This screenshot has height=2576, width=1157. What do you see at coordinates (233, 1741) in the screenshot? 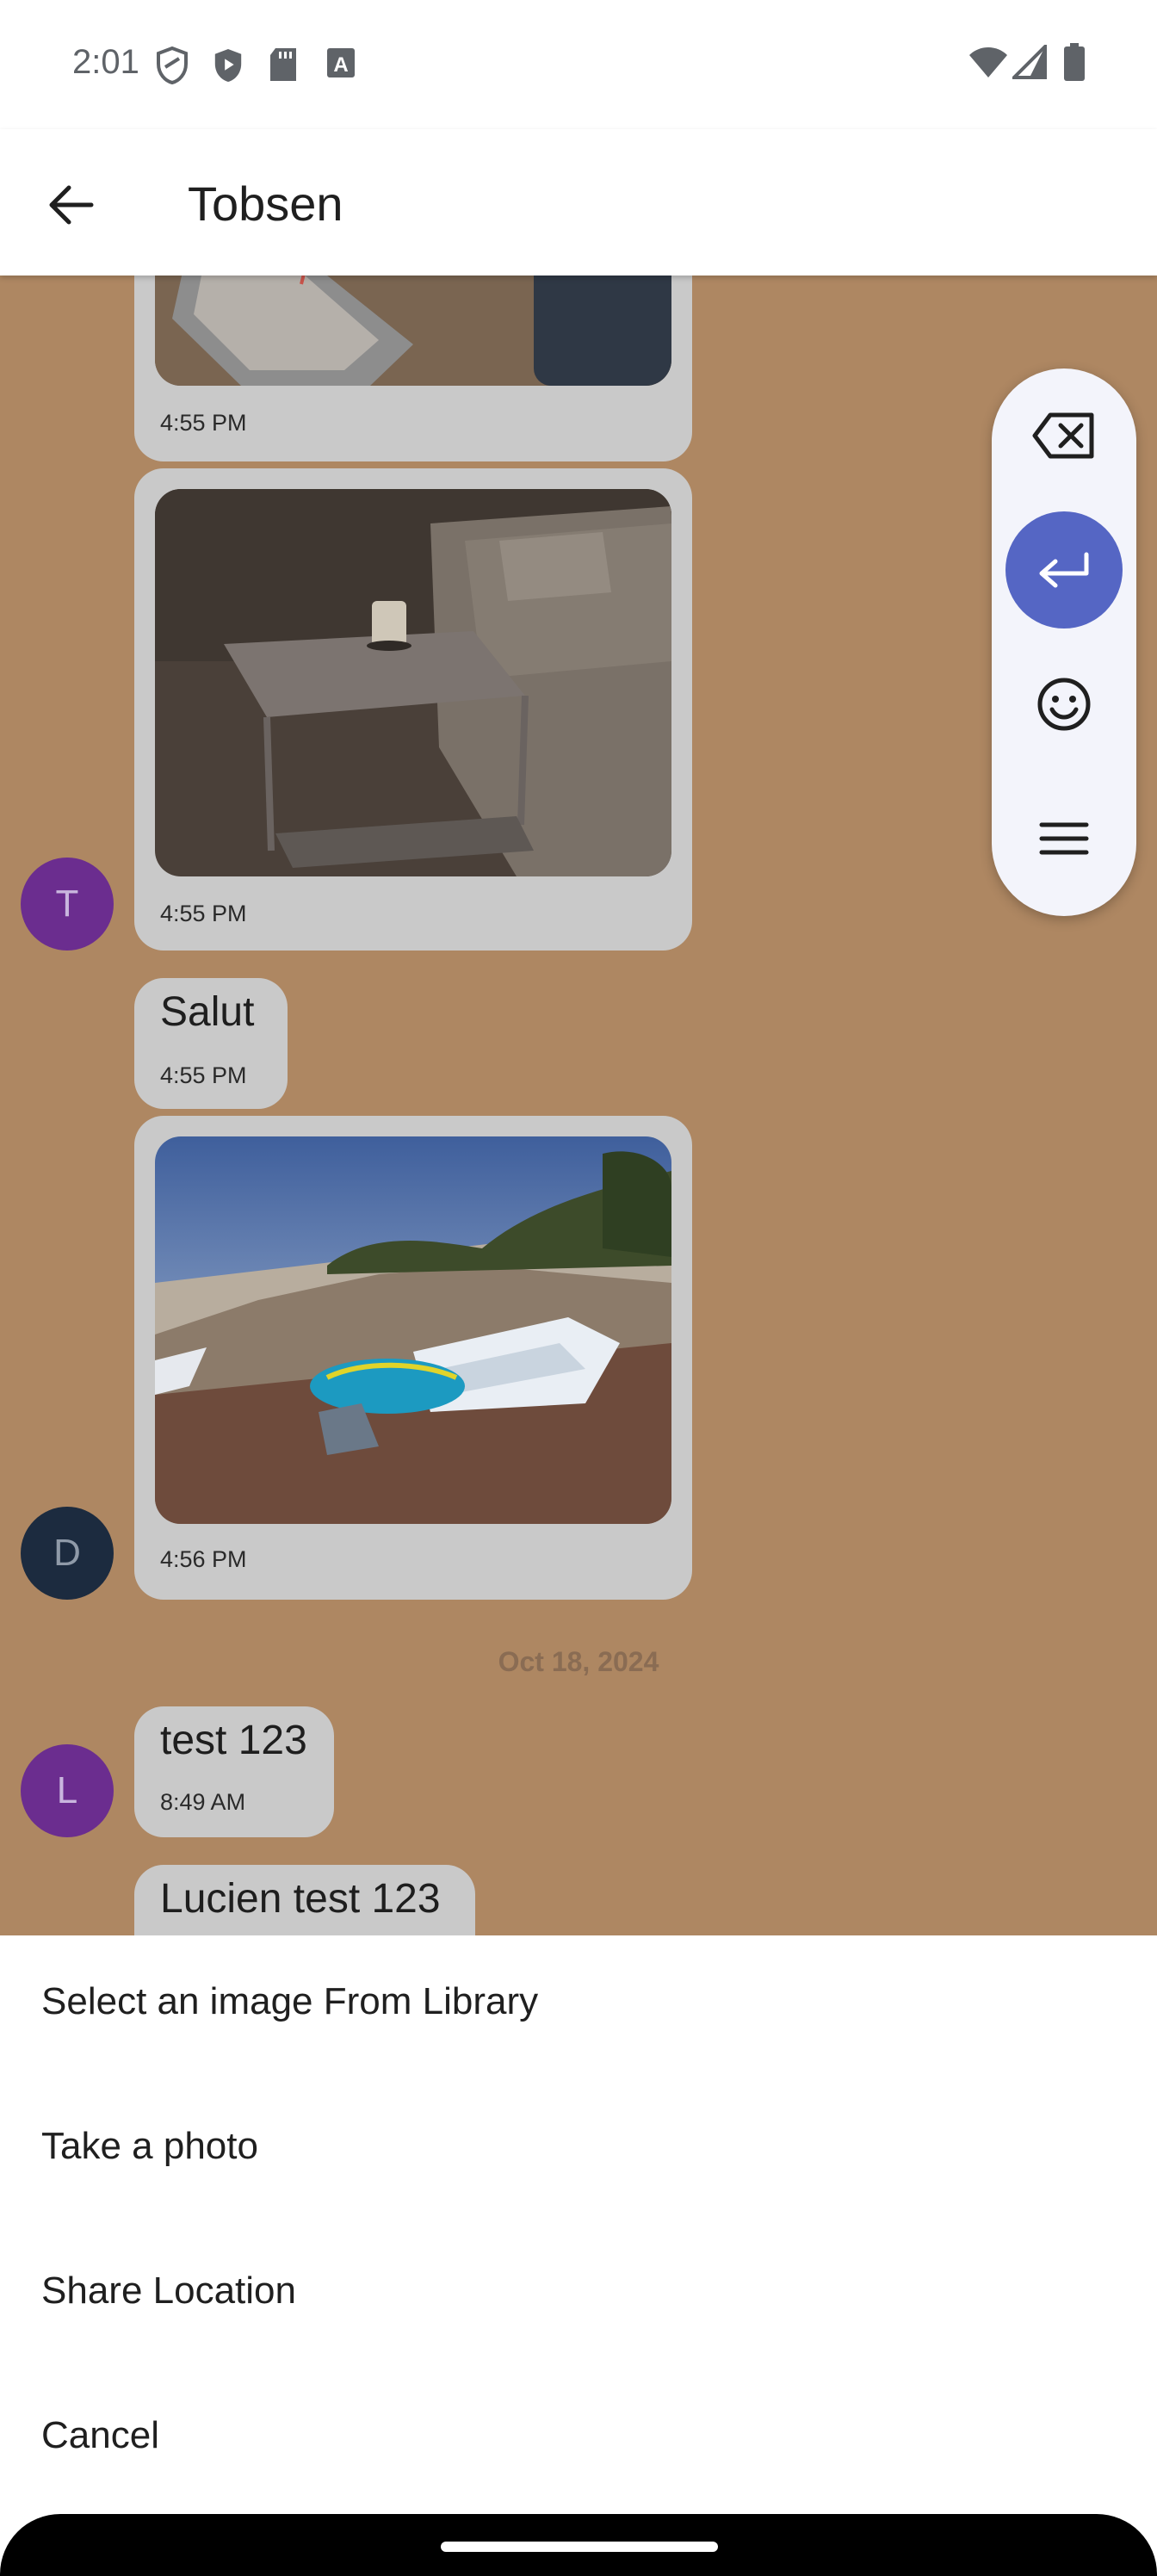
I see `message-text: test 123` at bounding box center [233, 1741].